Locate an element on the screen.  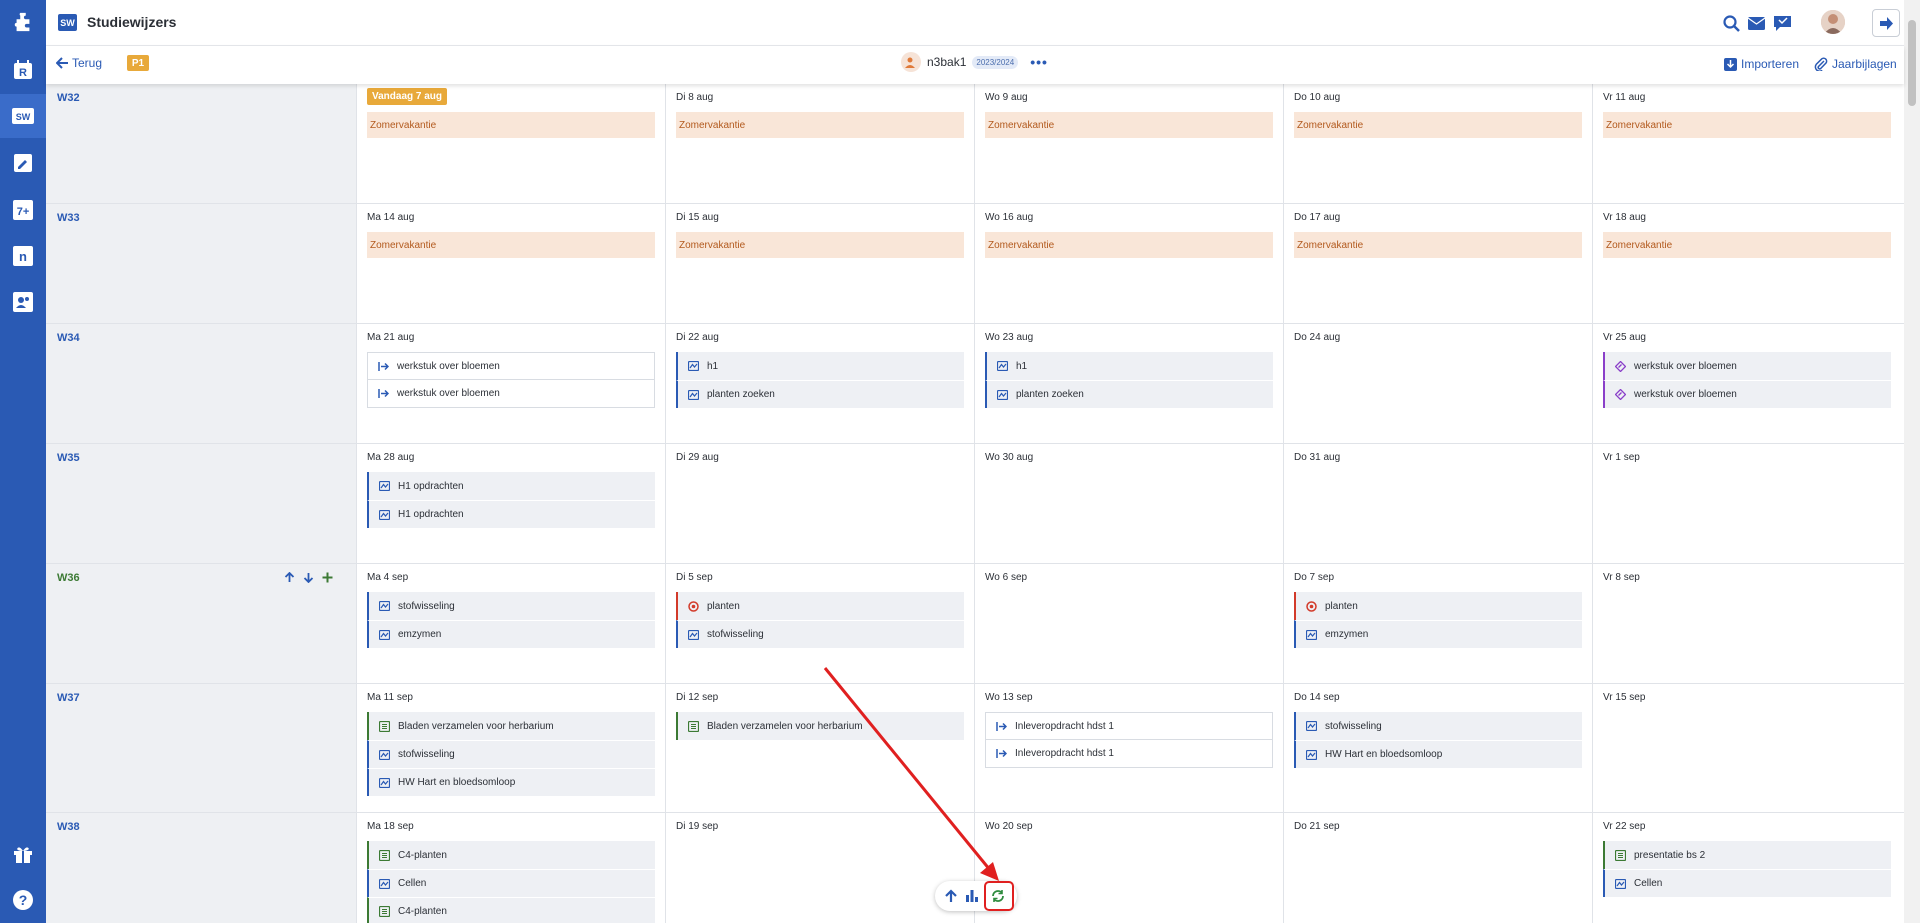
day-cell: Wo 23 aug h1 planten zoeken is located at coordinates (1129, 383).